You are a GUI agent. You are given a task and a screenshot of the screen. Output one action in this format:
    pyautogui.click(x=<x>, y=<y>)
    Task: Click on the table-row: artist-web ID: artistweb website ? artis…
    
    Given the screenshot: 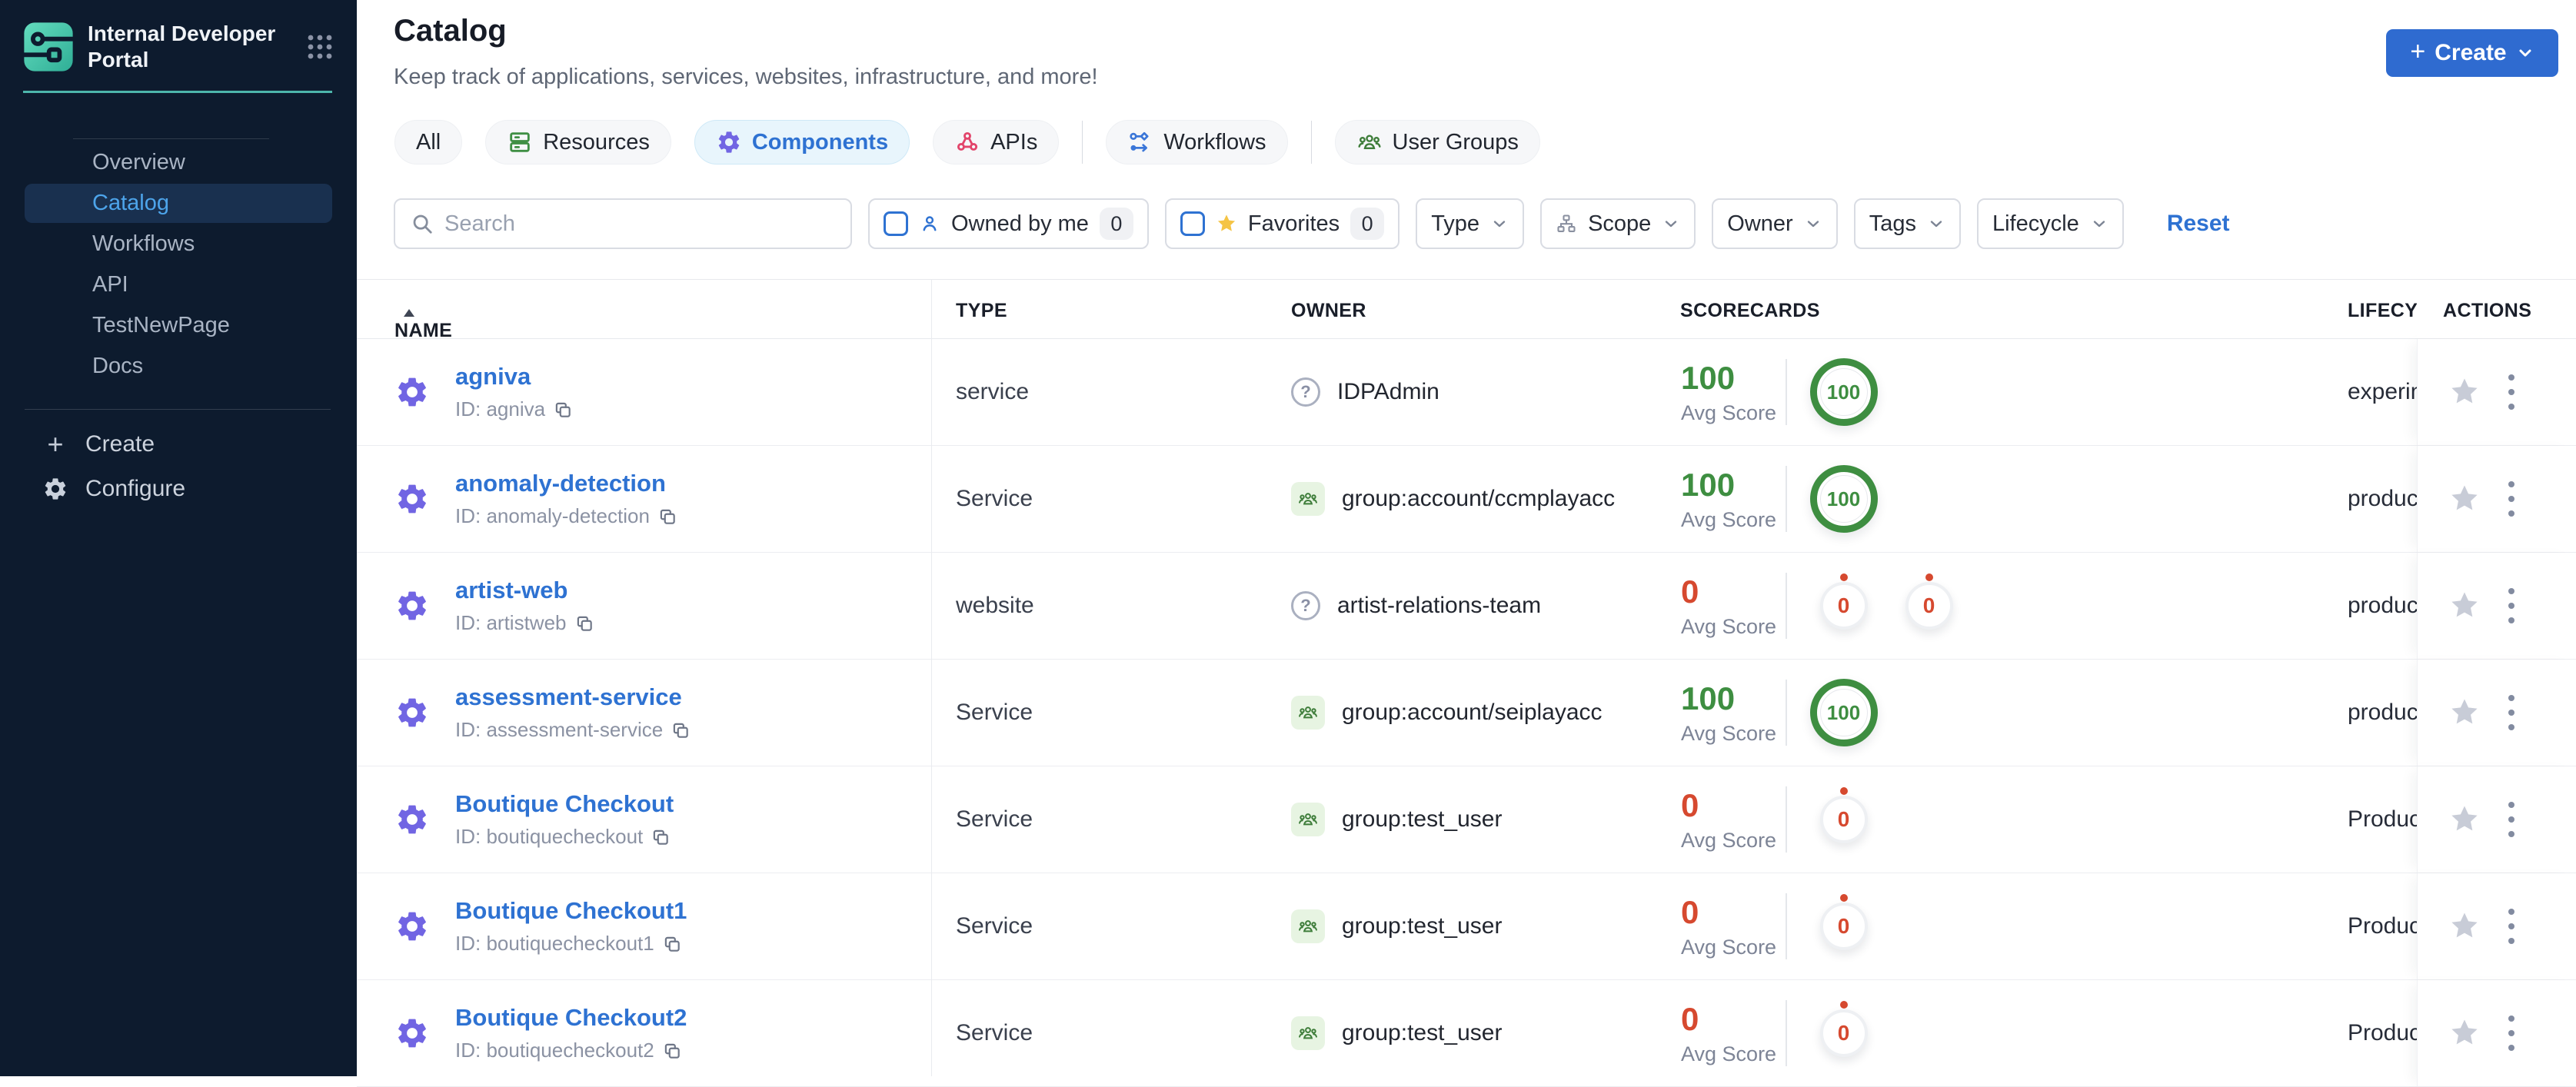 What is the action you would take?
    pyautogui.click(x=1467, y=606)
    